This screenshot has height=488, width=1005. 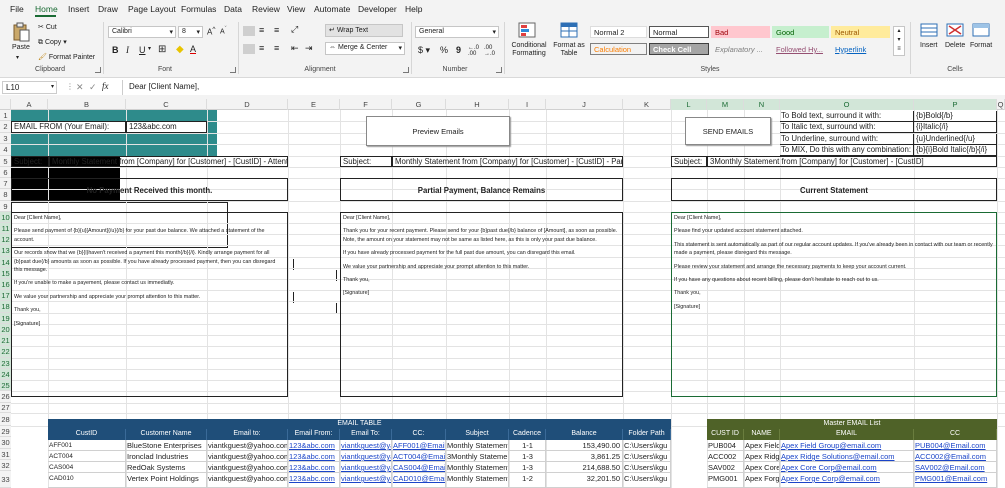 What do you see at coordinates (5, 138) in the screenshot?
I see `row-header: 3` at bounding box center [5, 138].